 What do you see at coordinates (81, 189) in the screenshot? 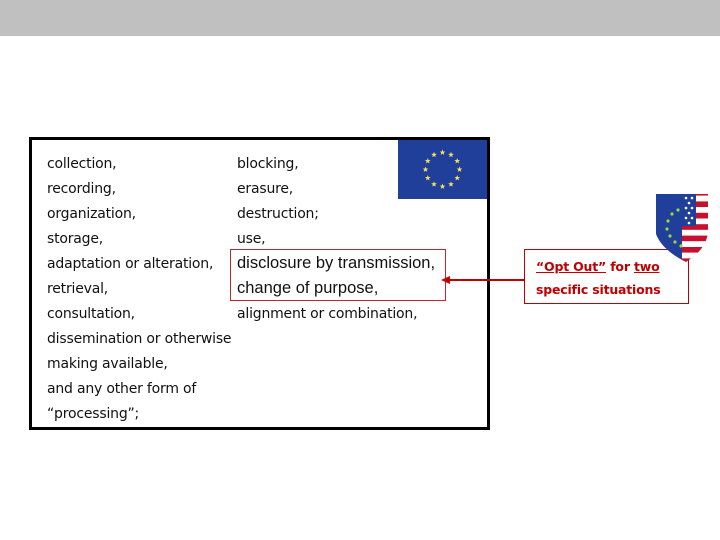
I see `left-item: recording,` at bounding box center [81, 189].